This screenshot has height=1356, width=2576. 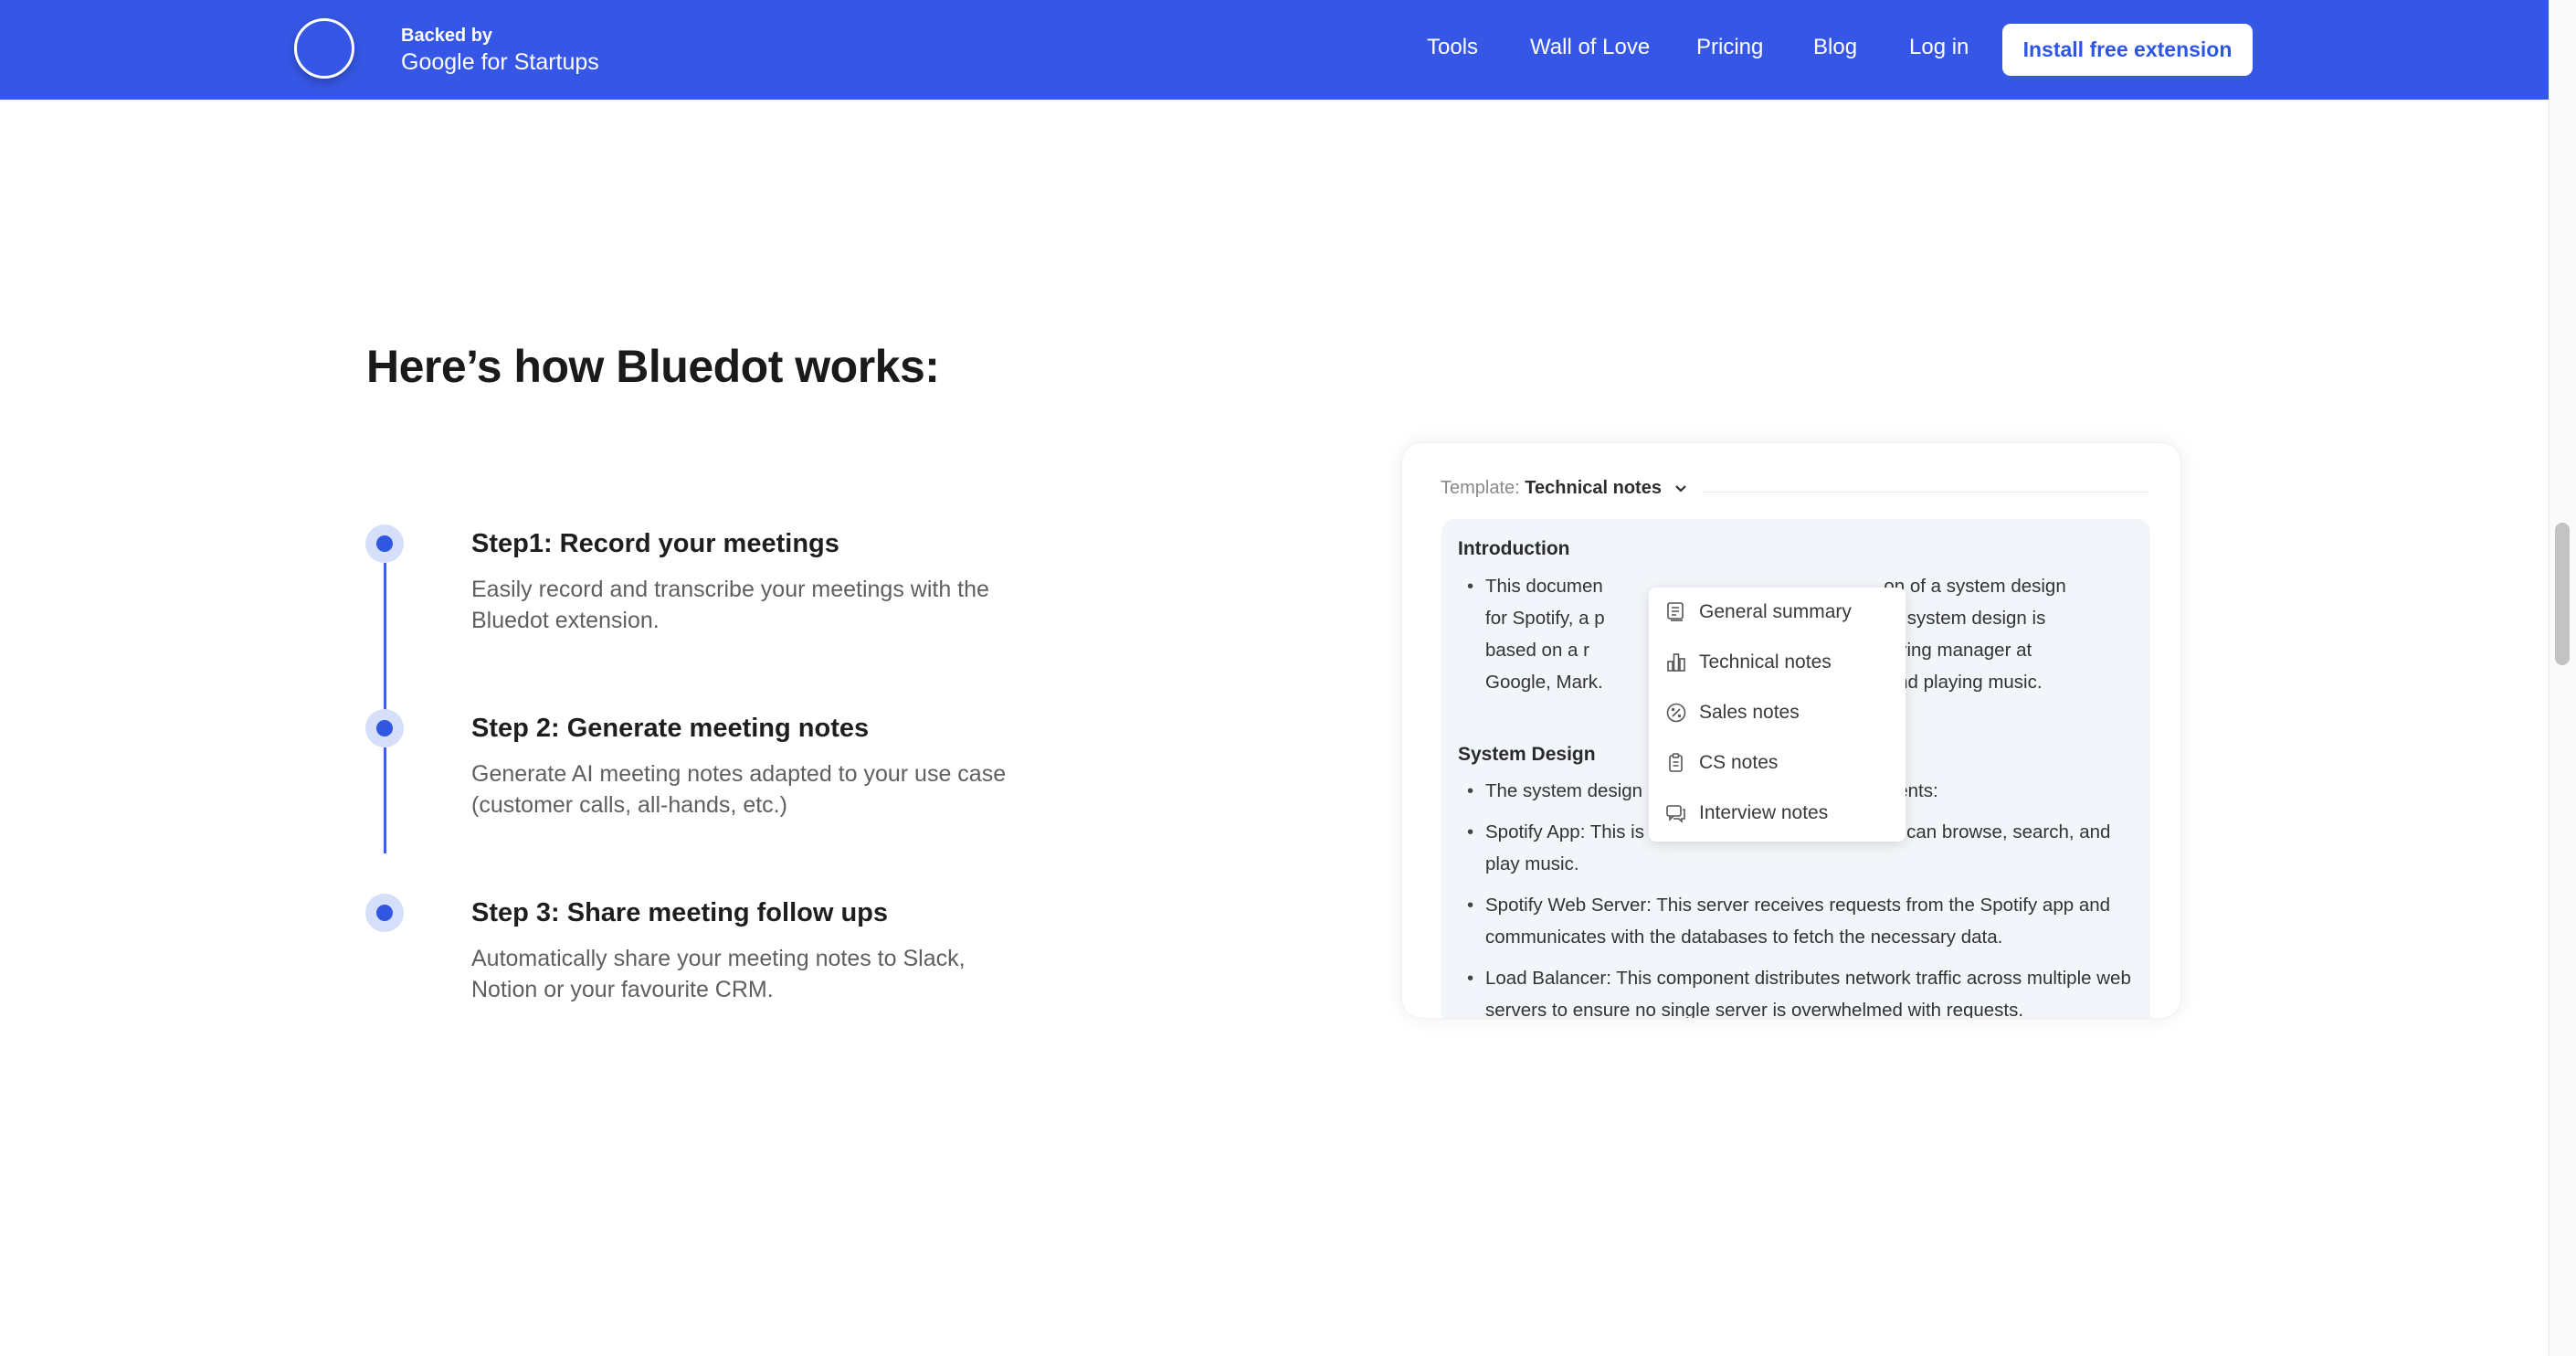 What do you see at coordinates (1527, 755) in the screenshot?
I see `system-design-heading: System Design` at bounding box center [1527, 755].